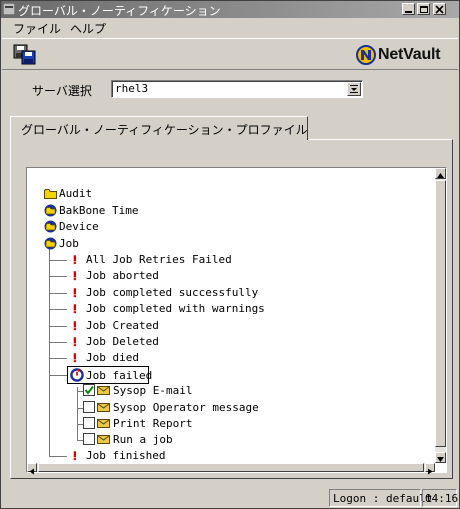 The height and width of the screenshot is (509, 460). I want to click on status-logon: Logon : default, so click(380, 498).